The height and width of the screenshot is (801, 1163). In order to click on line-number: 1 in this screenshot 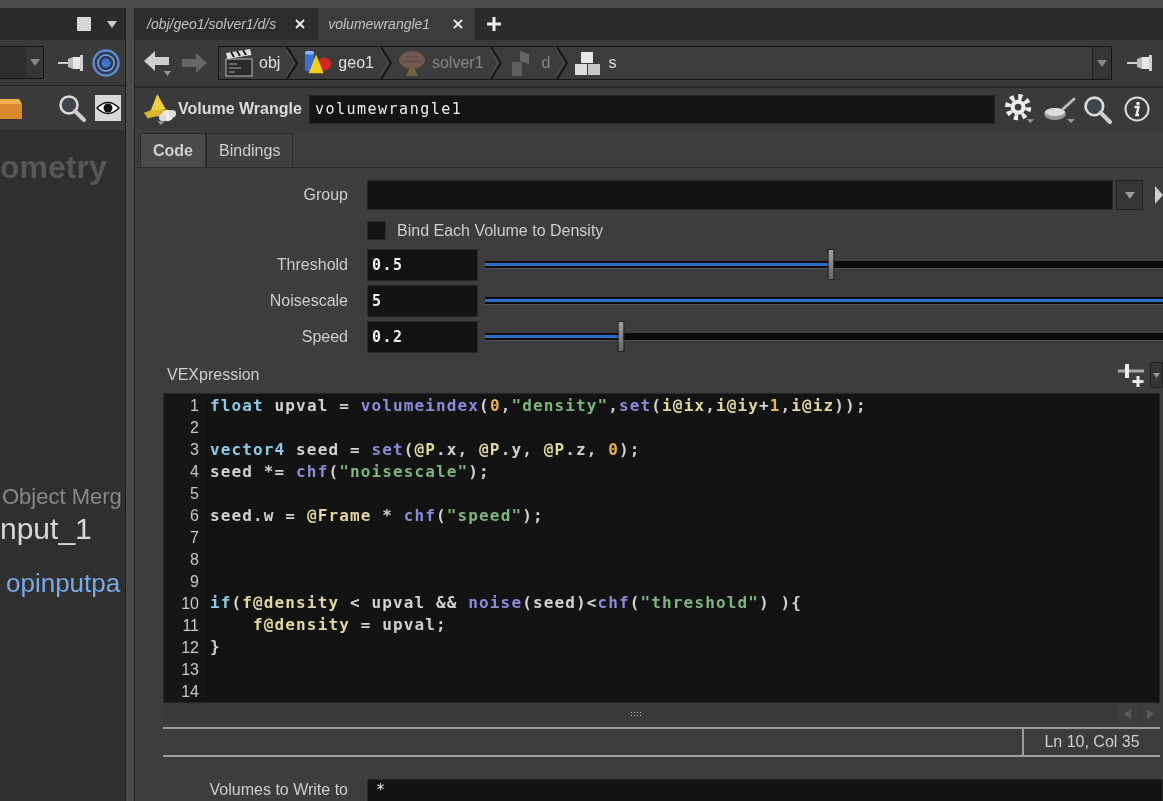, I will do `click(194, 406)`.